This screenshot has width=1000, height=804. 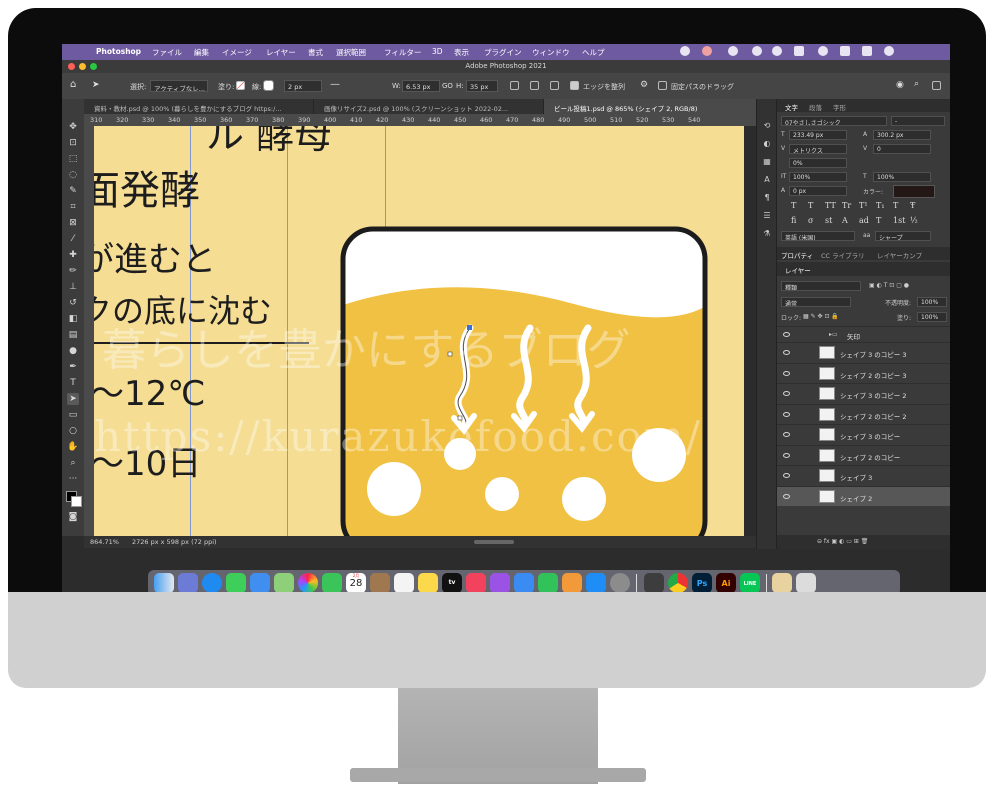 What do you see at coordinates (834, 121) in the screenshot?
I see `font-family-select: 07やさしさゴシック` at bounding box center [834, 121].